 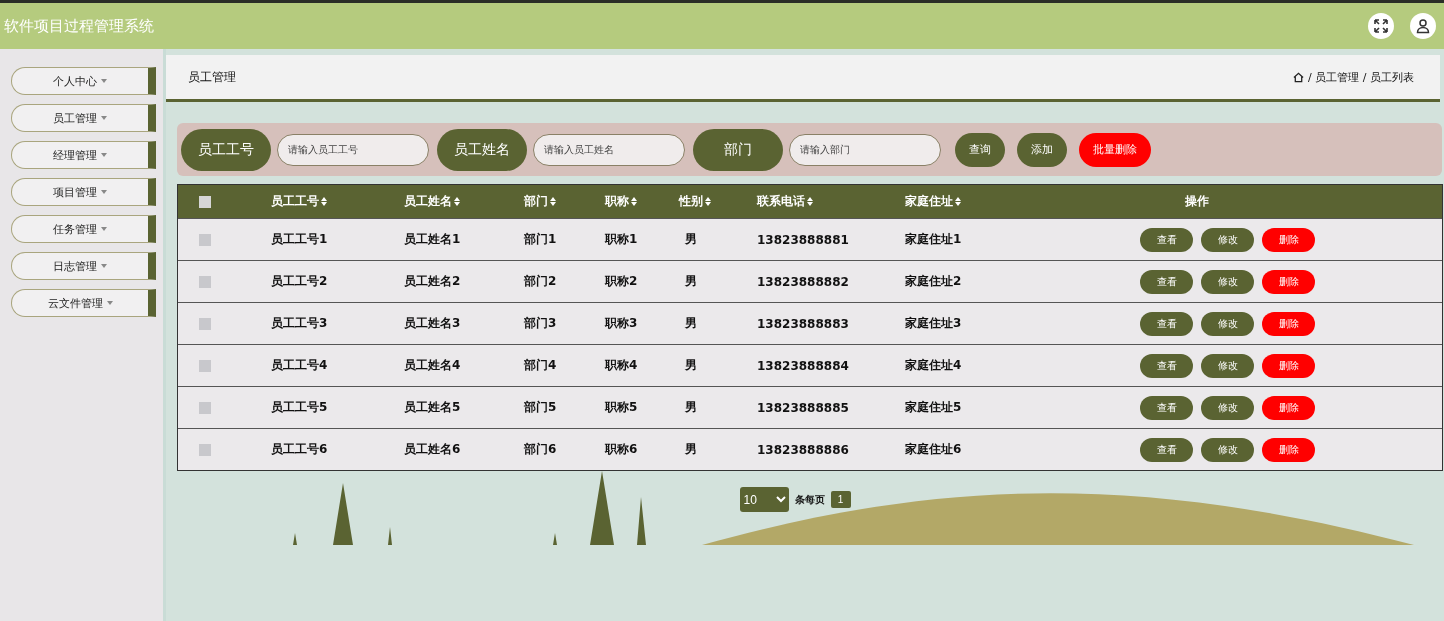 I want to click on table-cell: 职称6, so click(x=621, y=449).